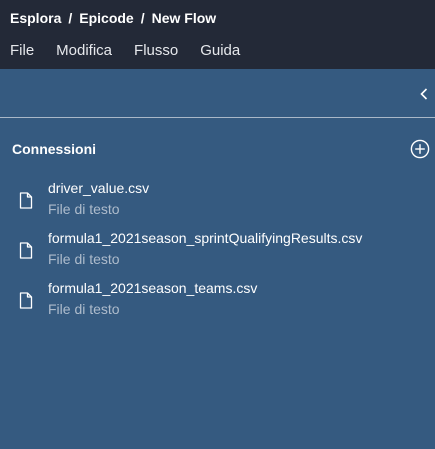 The width and height of the screenshot is (435, 449). Describe the element at coordinates (99, 188) in the screenshot. I see `connection-name: driver_value.csv` at that location.